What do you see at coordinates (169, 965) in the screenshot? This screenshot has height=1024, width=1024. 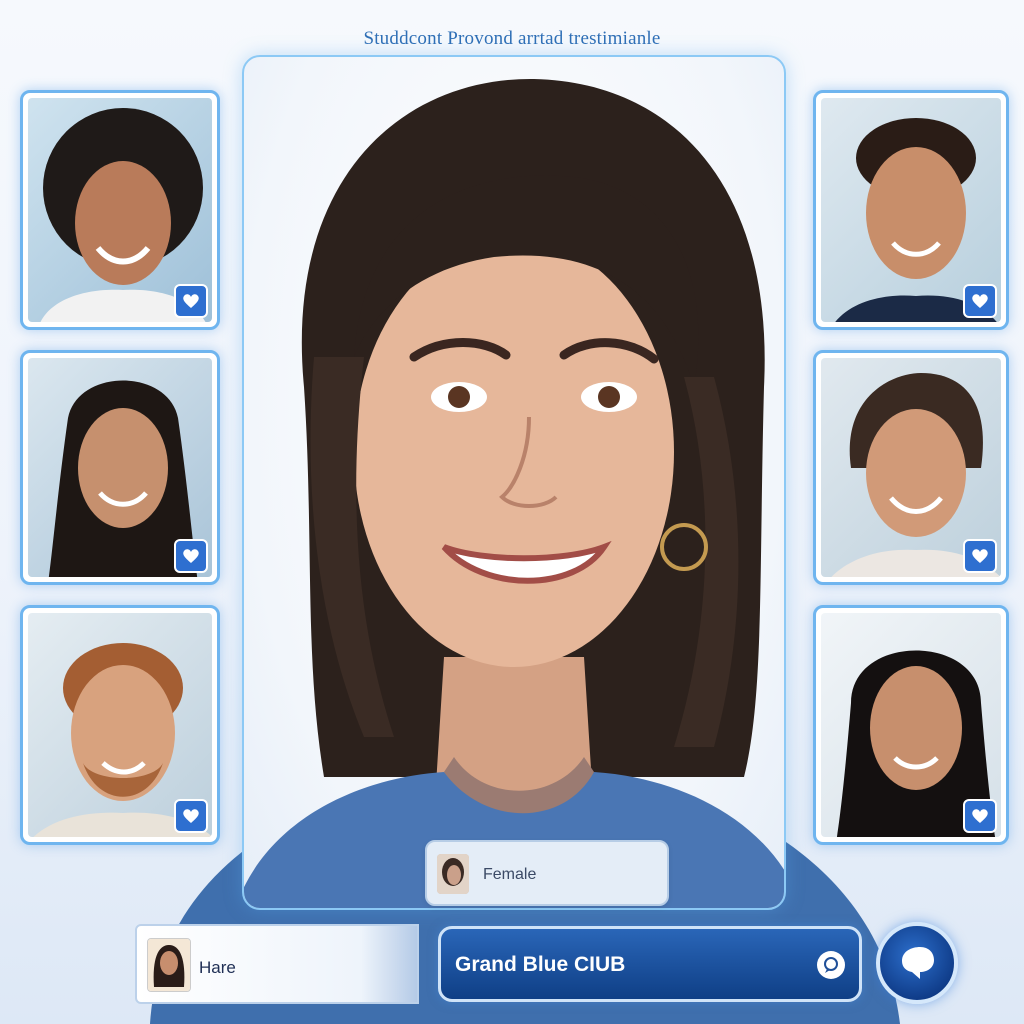 I see `user-avatar` at bounding box center [169, 965].